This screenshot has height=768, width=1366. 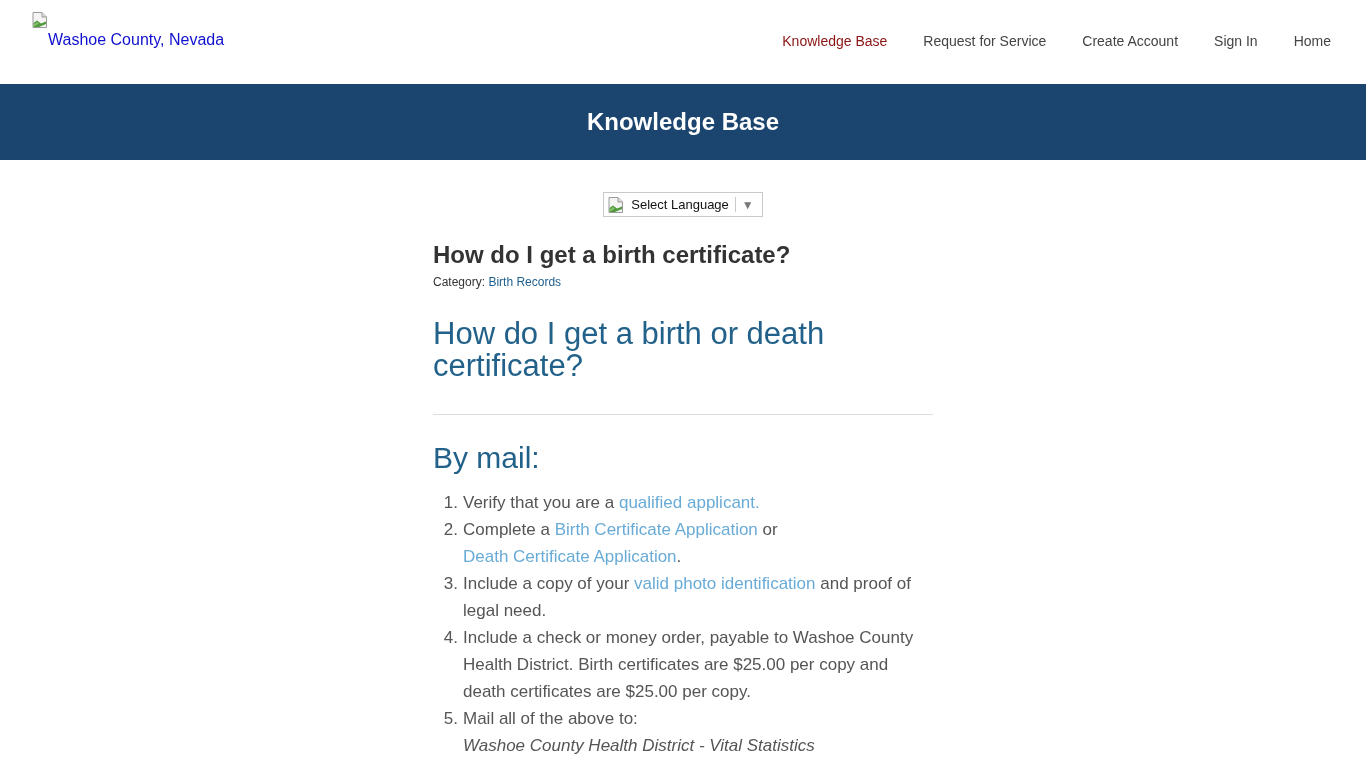 What do you see at coordinates (682, 122) in the screenshot?
I see `banner-title: Knowledge Base` at bounding box center [682, 122].